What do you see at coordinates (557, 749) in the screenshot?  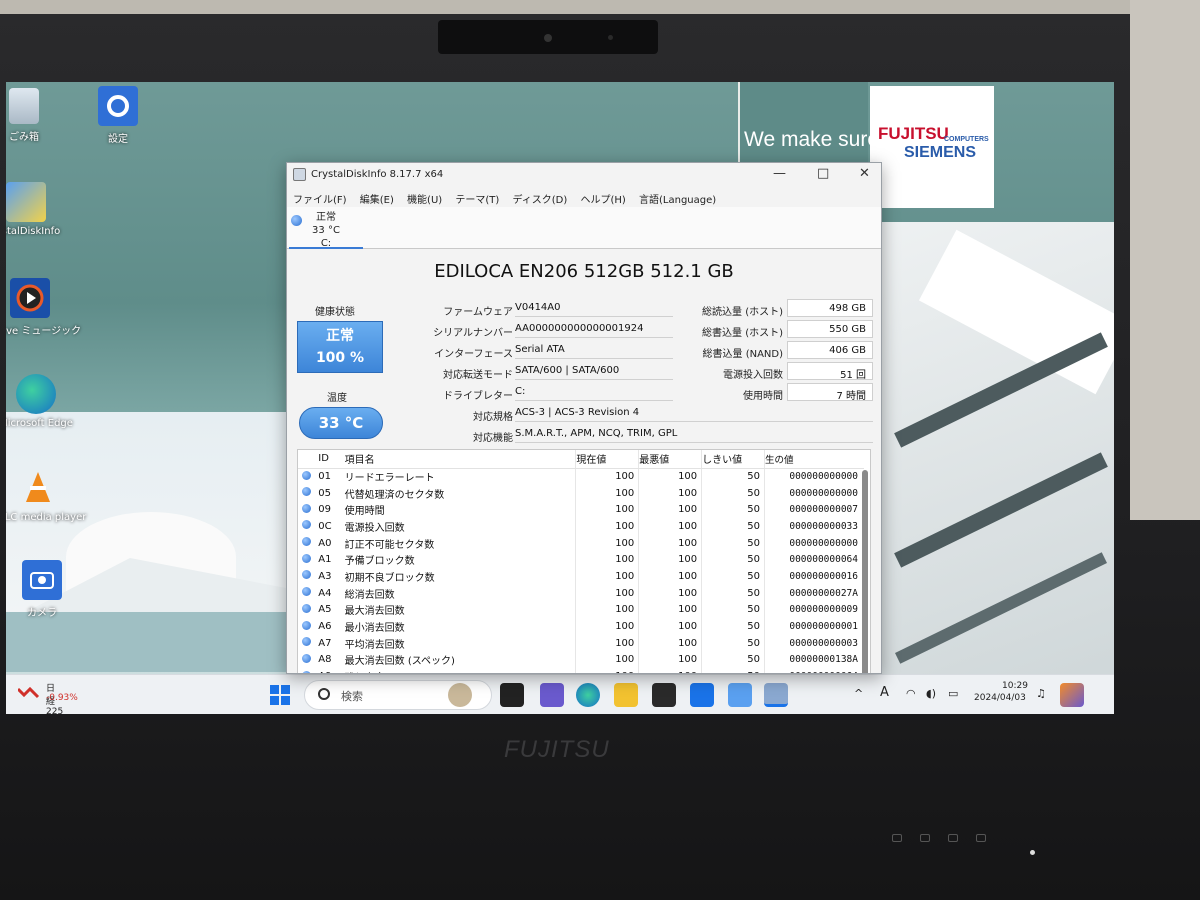 I see `bezel-fujitsu-logo: FUJITSU` at bounding box center [557, 749].